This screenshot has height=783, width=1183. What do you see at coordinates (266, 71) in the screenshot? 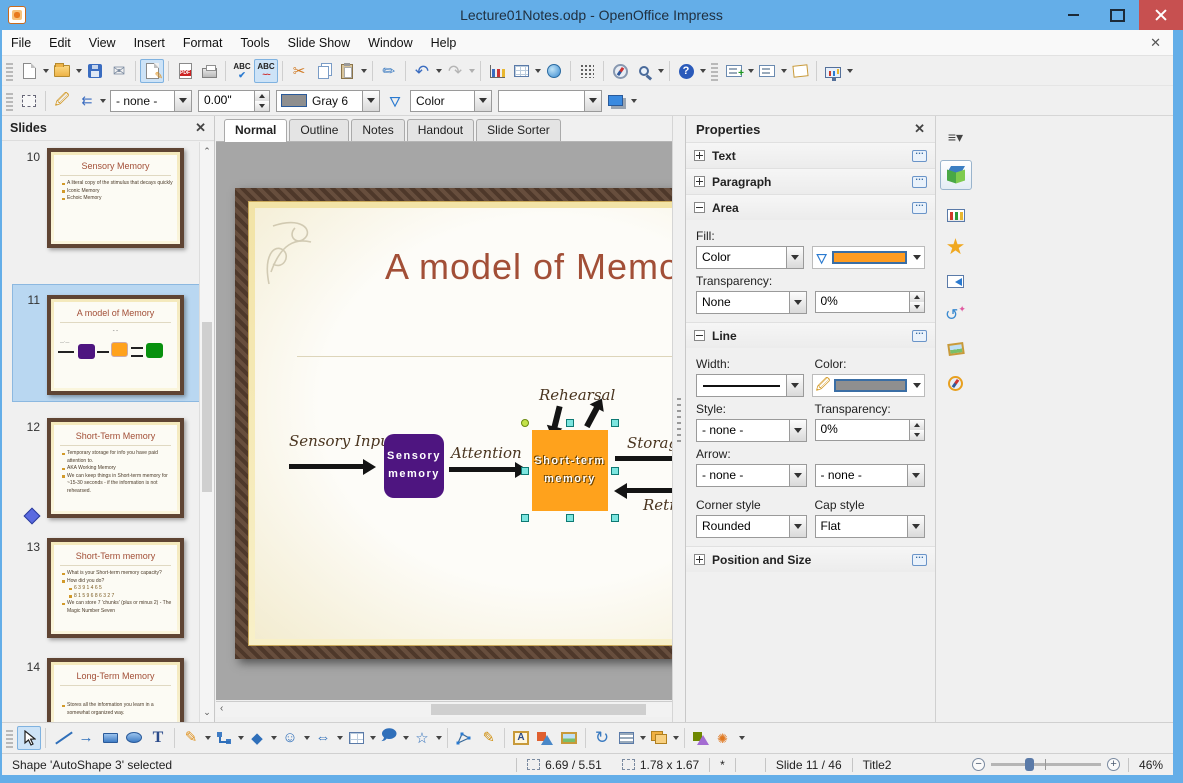
I see `auto-spellcheck-icon: ABC ~~` at bounding box center [266, 71].